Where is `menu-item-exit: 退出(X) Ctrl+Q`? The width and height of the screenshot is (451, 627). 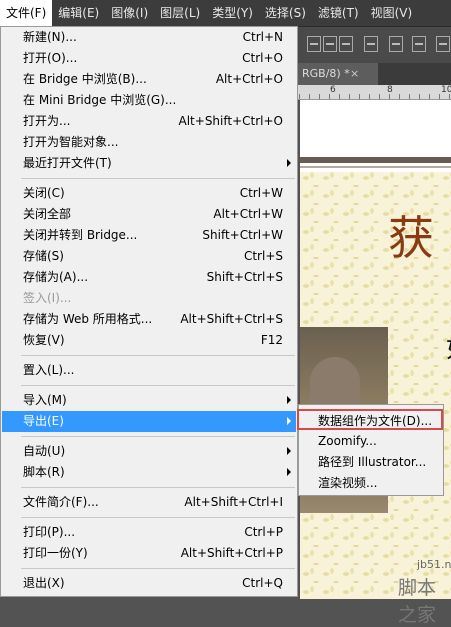
menu-item-exit: 退出(X) Ctrl+Q is located at coordinates (149, 583).